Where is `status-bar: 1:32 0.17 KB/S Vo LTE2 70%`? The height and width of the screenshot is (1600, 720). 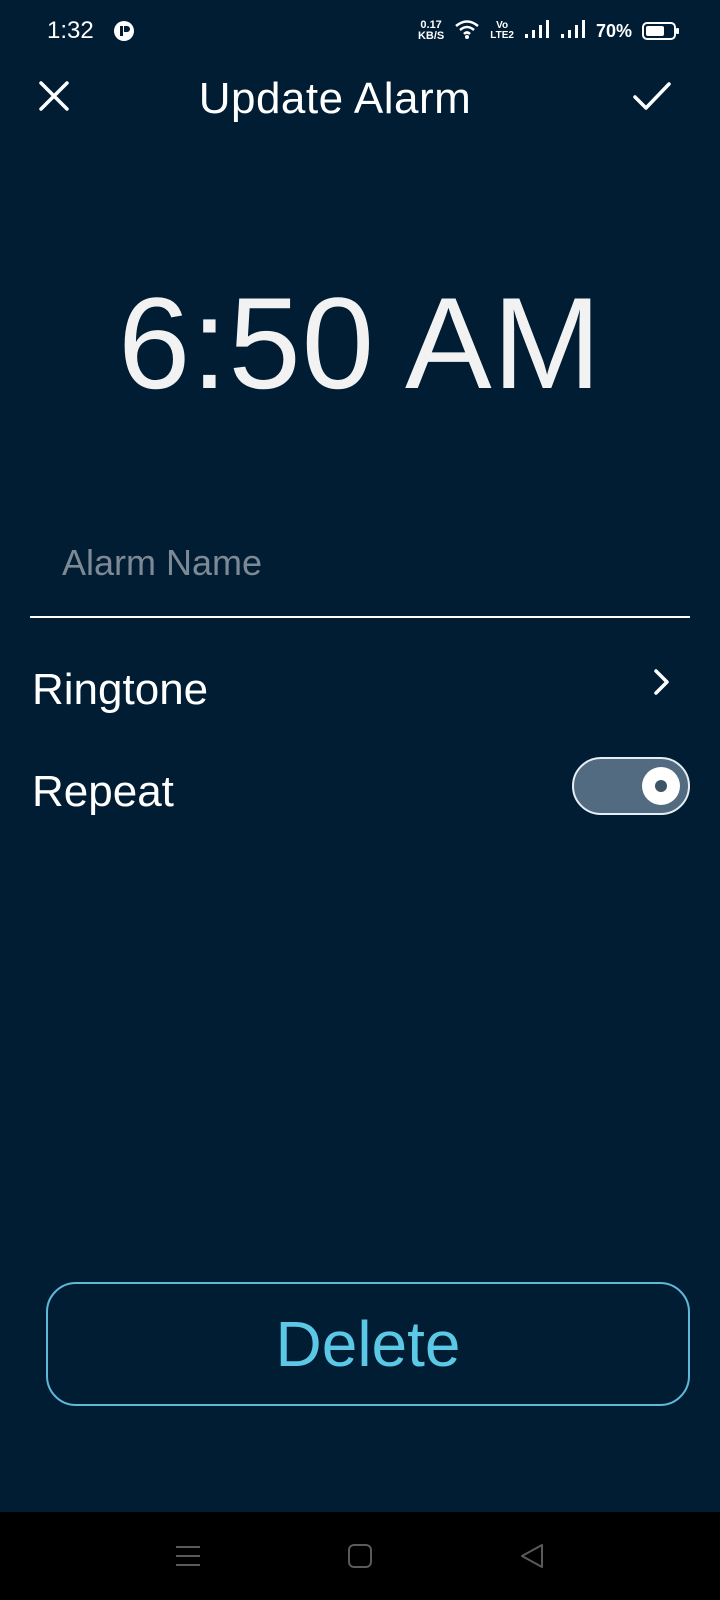
status-bar: 1:32 0.17 KB/S Vo LTE2 70% is located at coordinates (360, 32).